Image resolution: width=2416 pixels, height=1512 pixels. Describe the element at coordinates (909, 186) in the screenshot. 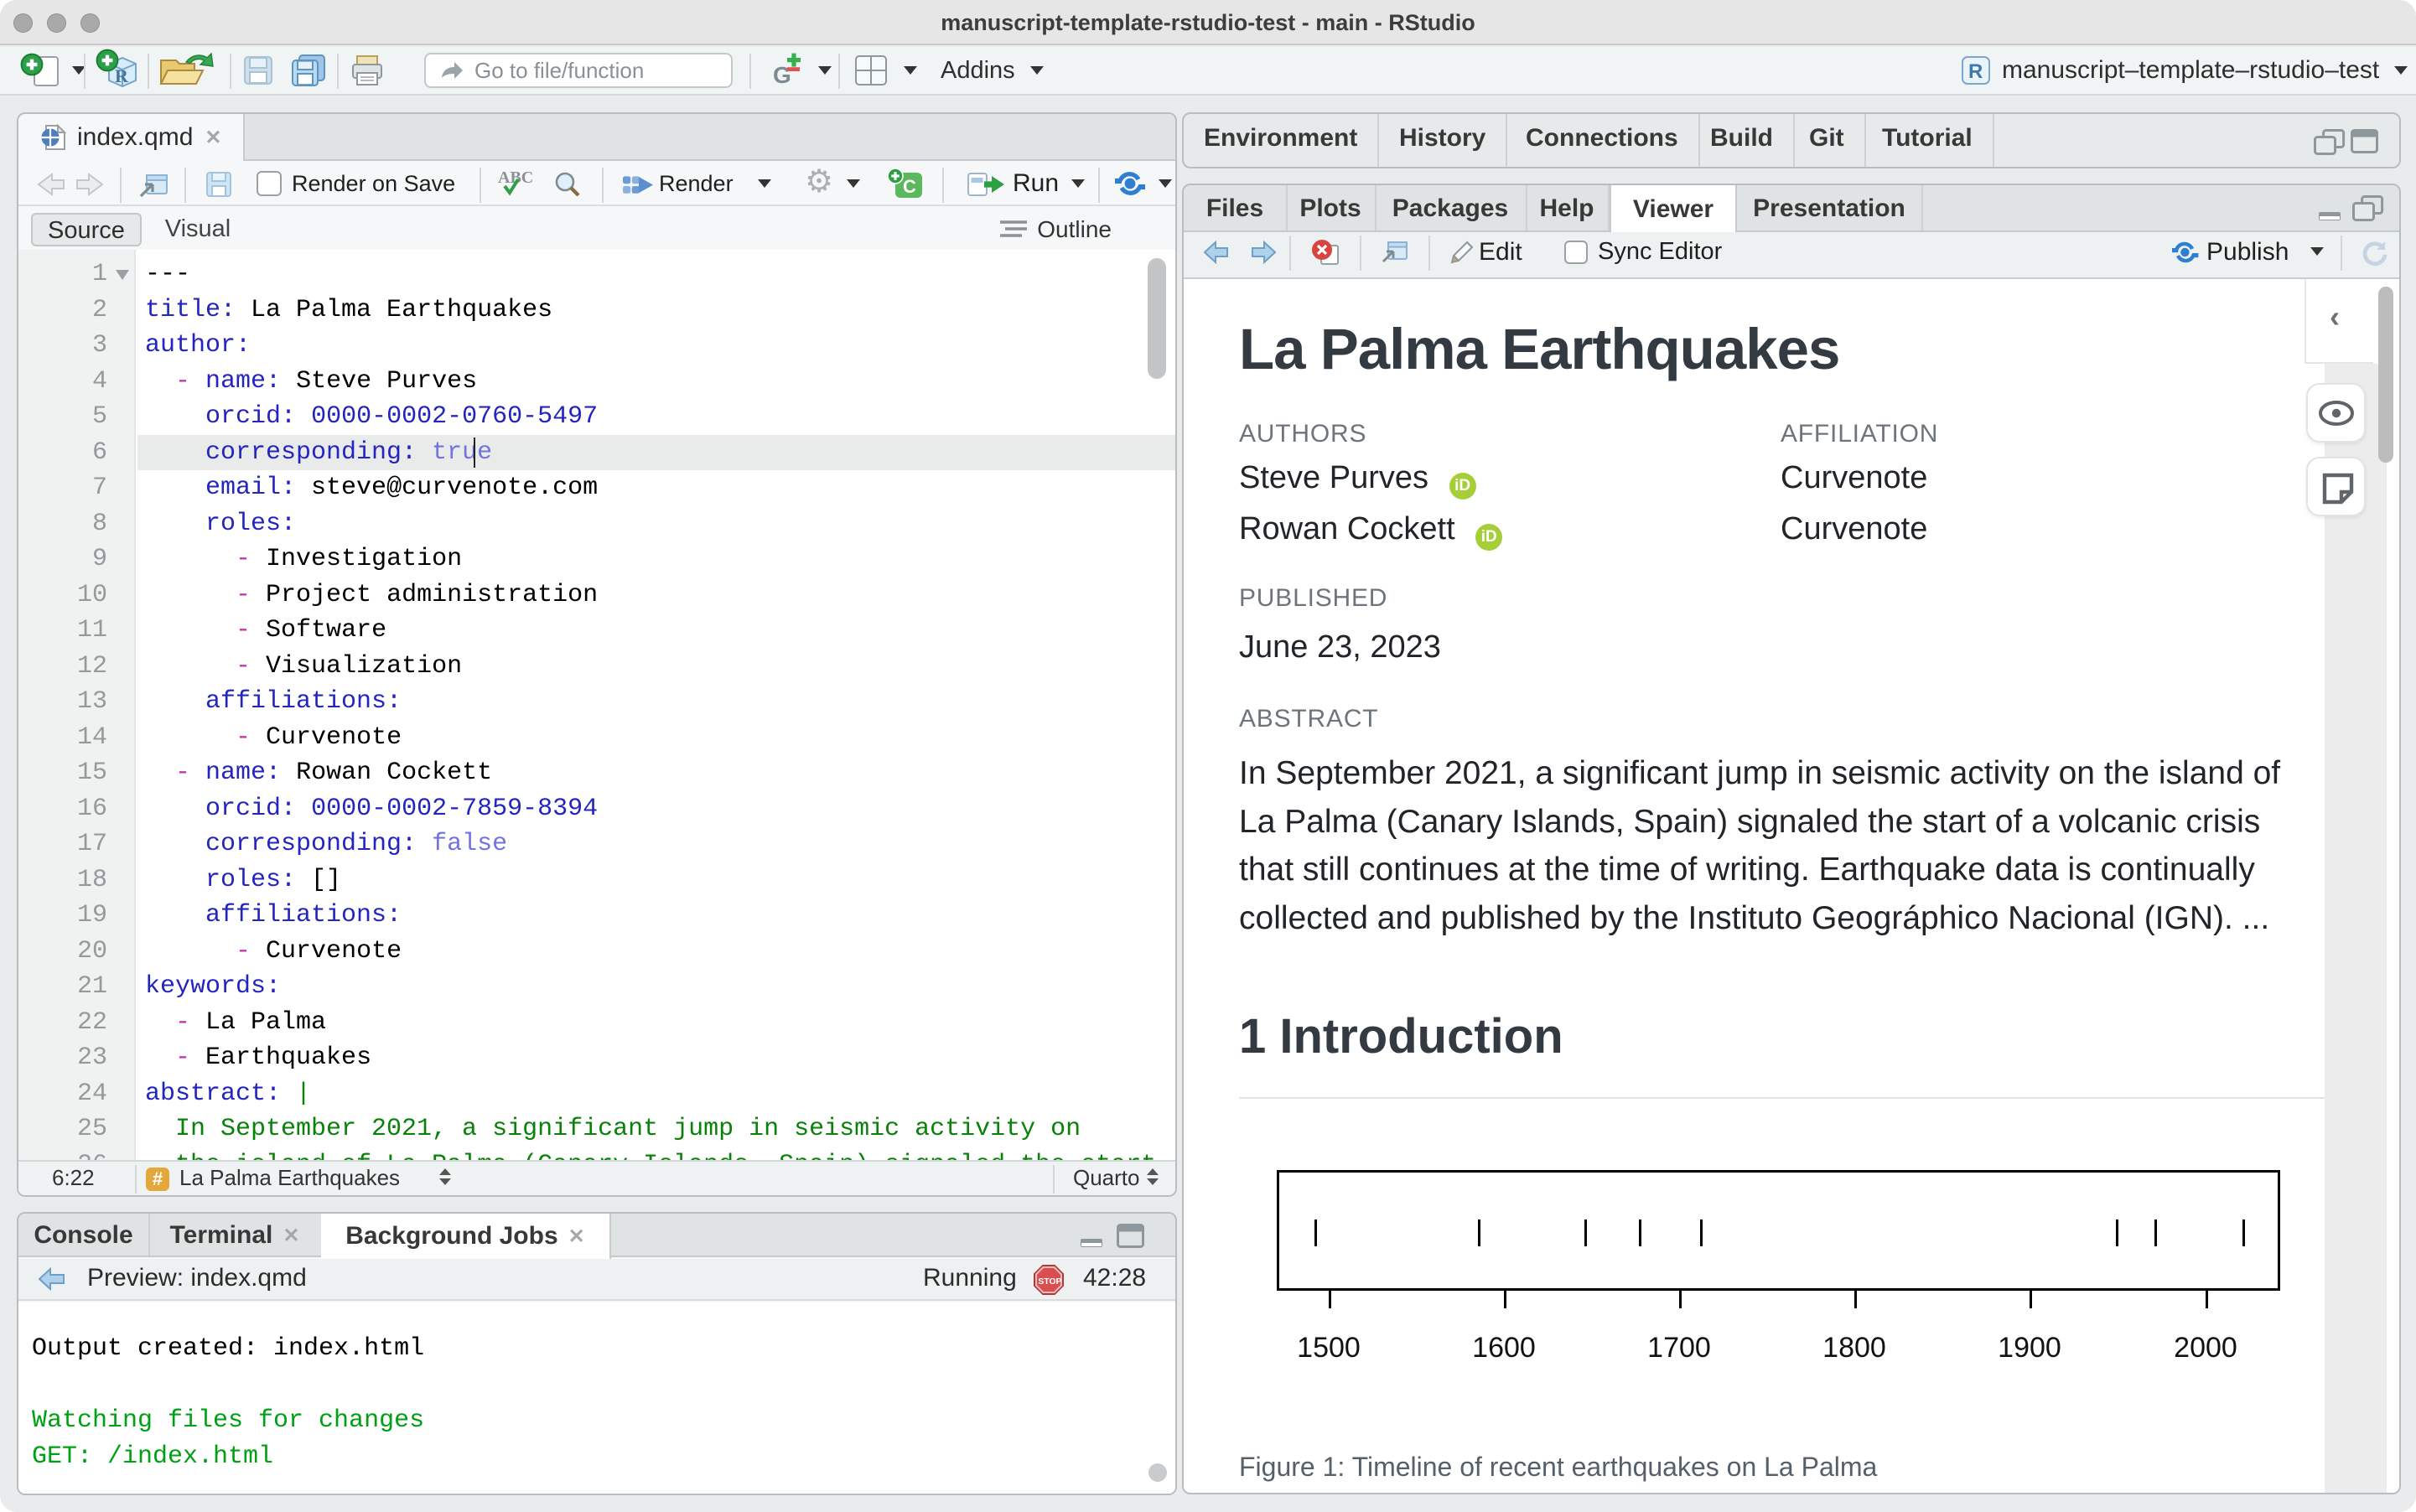

I see `svg-text: C` at that location.